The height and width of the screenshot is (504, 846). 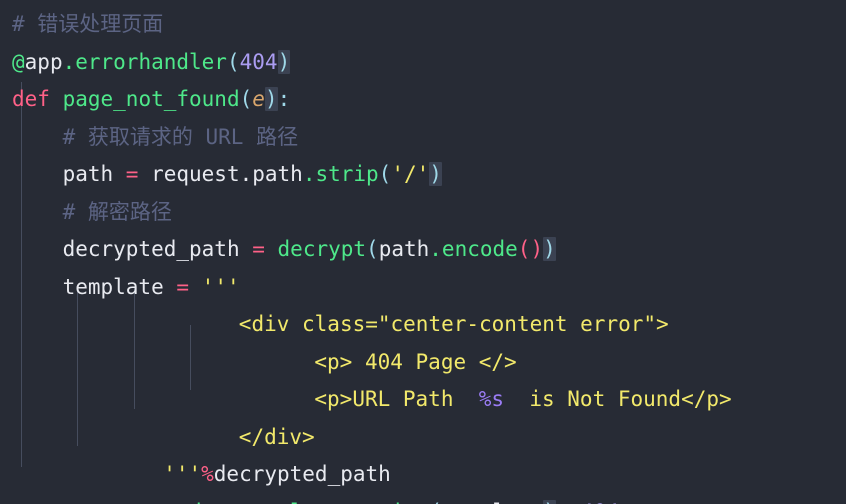 I want to click on request-path-token: request.path, so click(x=227, y=174).